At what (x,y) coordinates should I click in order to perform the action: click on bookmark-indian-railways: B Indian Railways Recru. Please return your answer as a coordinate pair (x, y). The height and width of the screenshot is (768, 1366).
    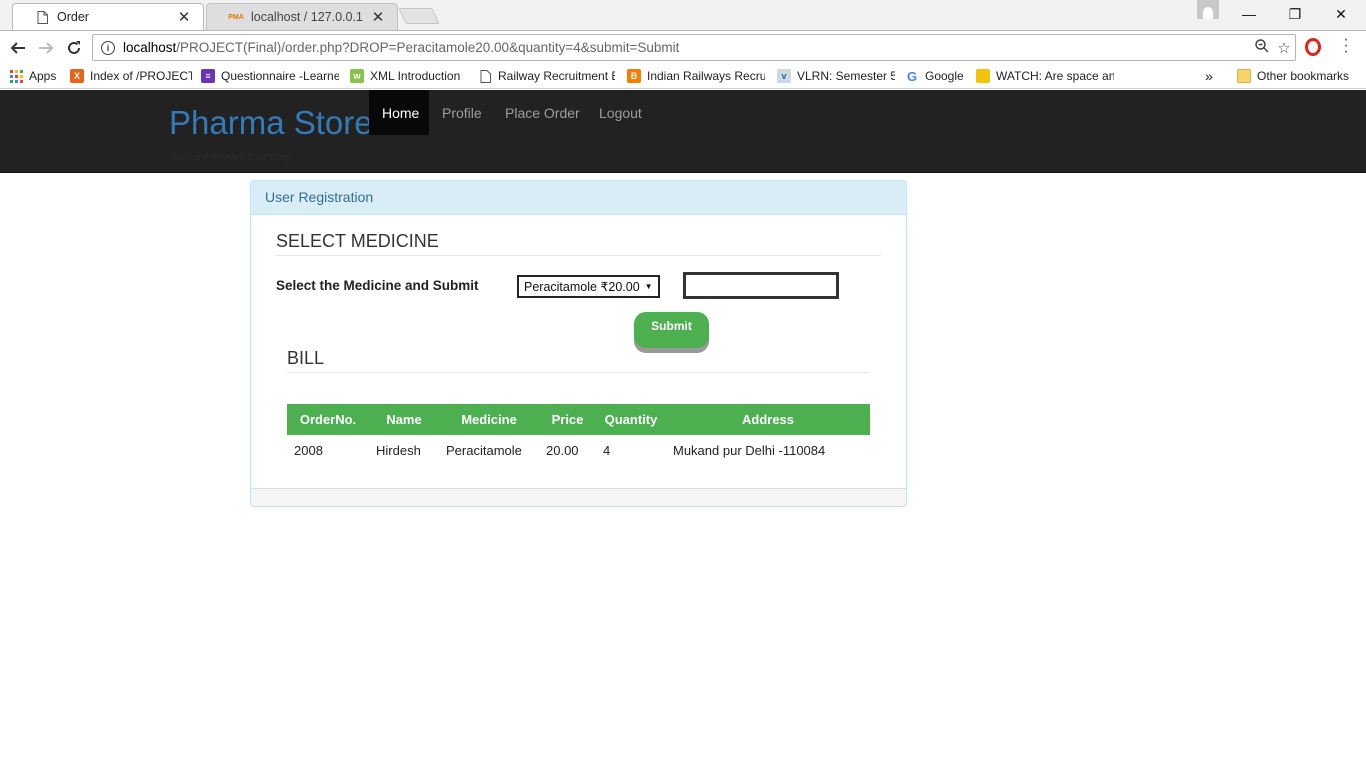
    Looking at the image, I should click on (696, 76).